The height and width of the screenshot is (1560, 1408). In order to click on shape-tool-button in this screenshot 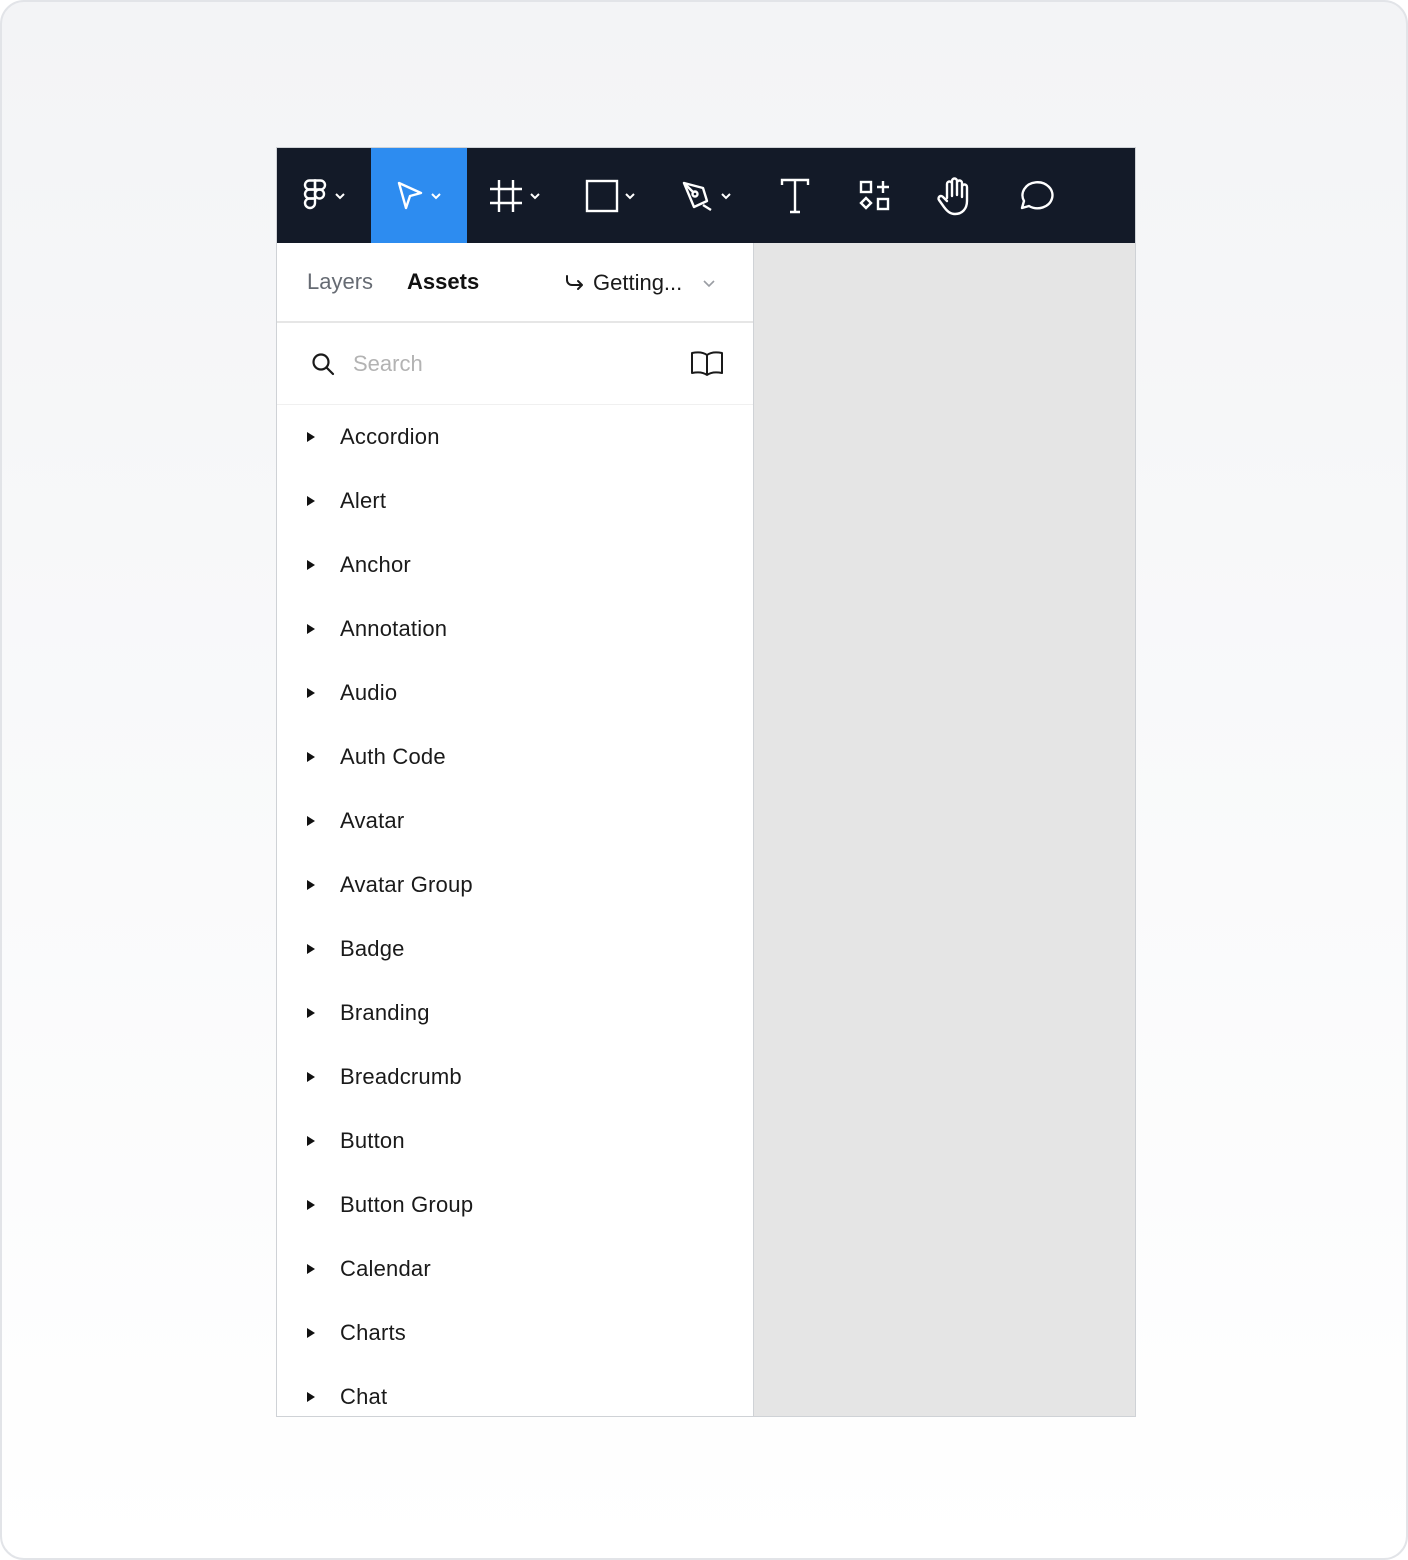, I will do `click(611, 195)`.